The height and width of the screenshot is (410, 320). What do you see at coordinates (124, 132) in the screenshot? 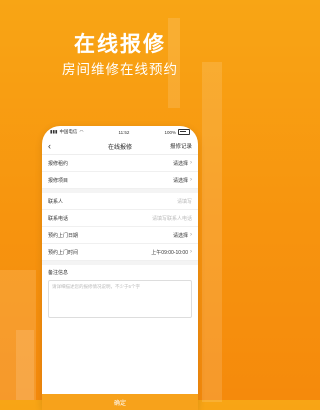
I see `status-time: 11:52` at bounding box center [124, 132].